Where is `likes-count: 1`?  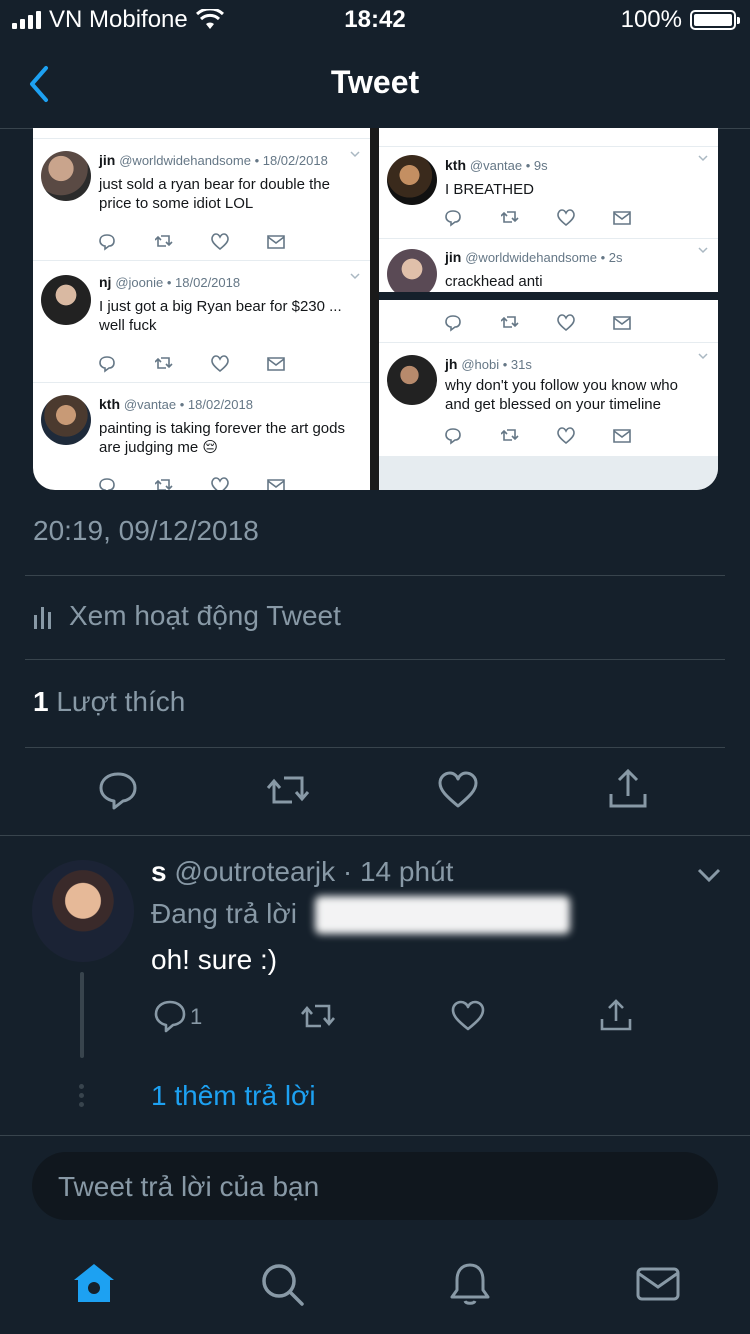
likes-count: 1 is located at coordinates (41, 701).